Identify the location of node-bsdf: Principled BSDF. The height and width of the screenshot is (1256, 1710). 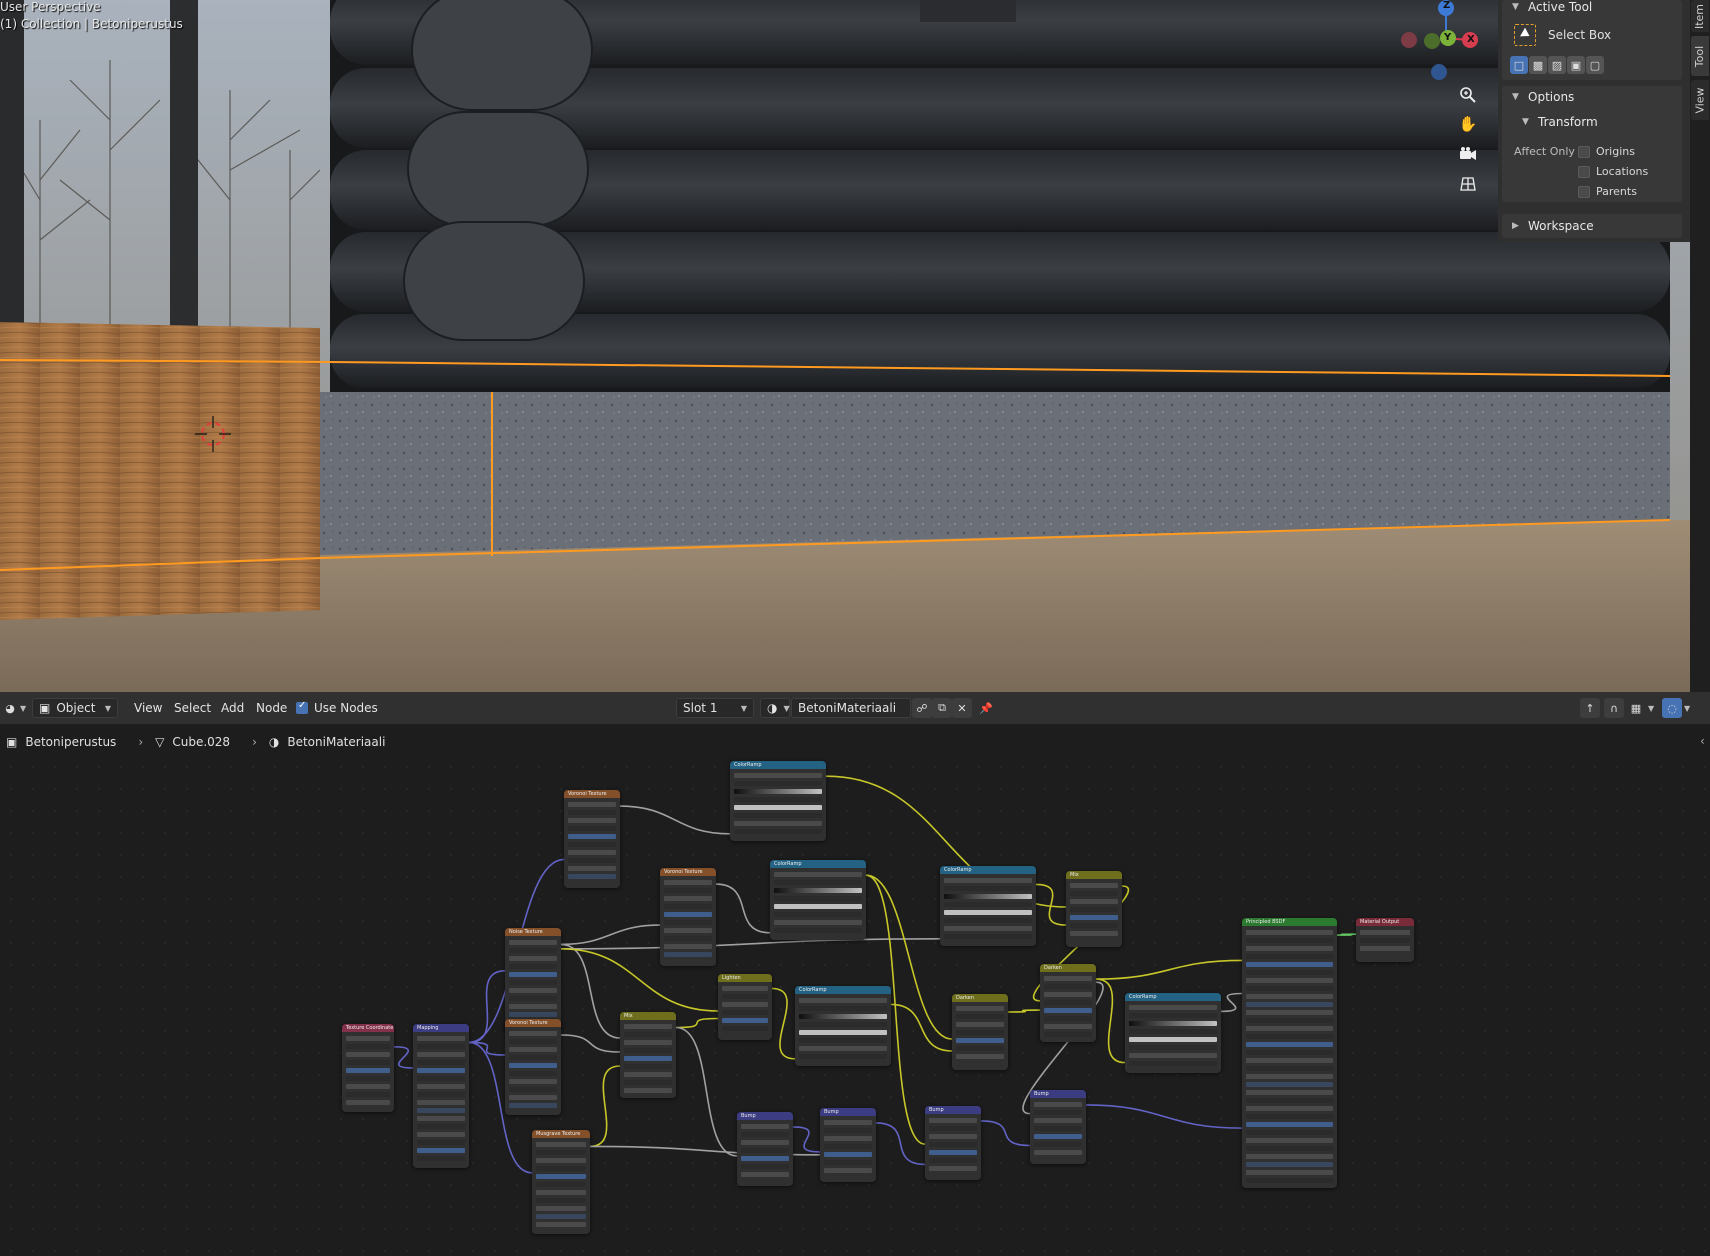
(1289, 1053).